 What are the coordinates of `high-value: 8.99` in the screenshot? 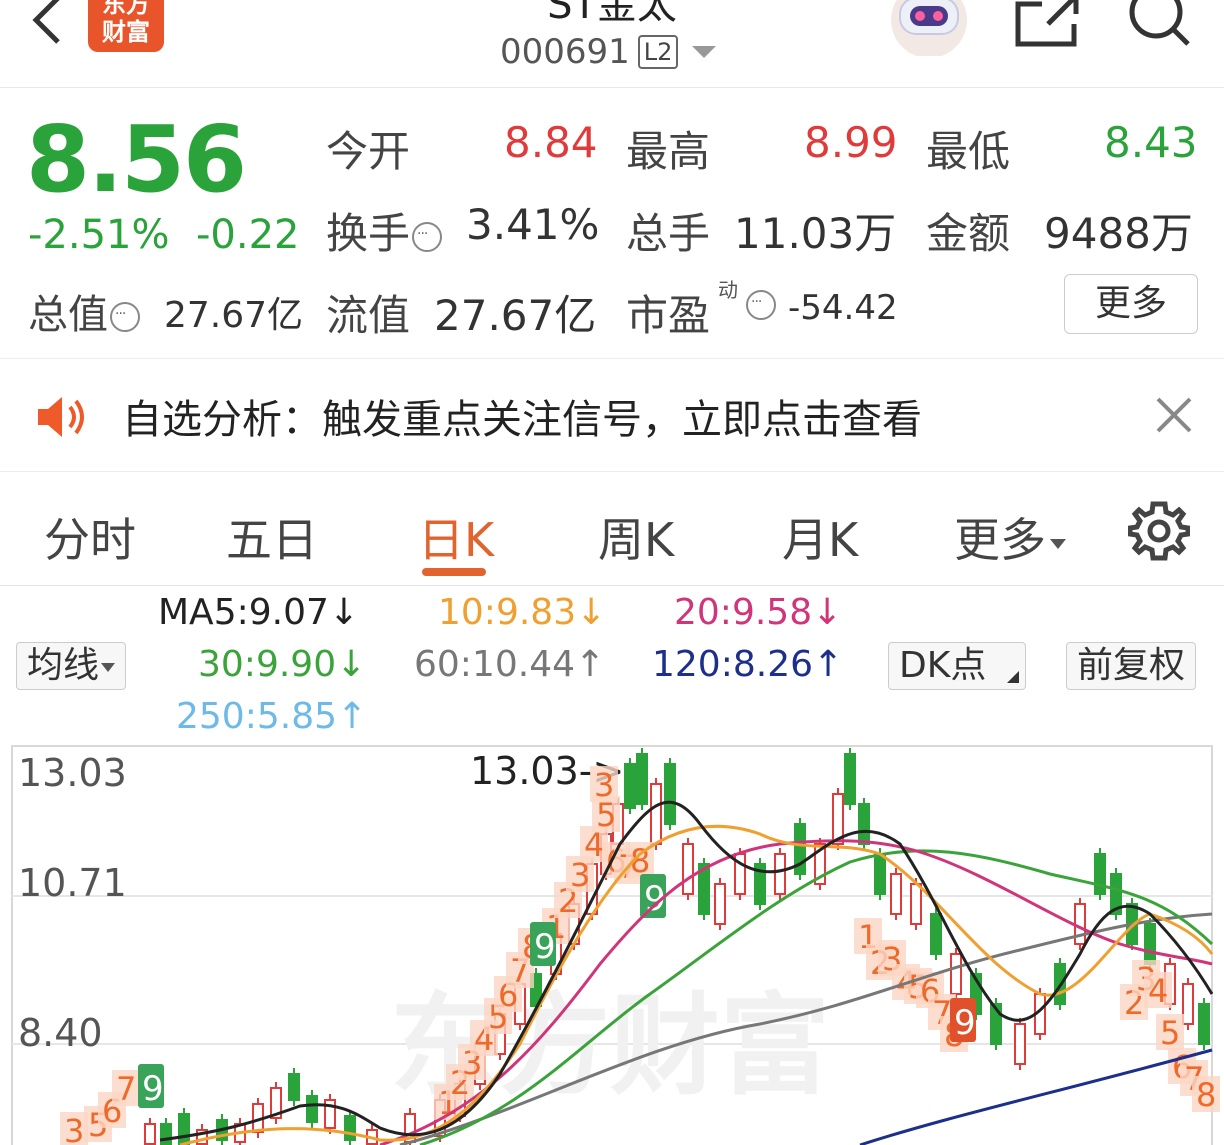 It's located at (851, 142).